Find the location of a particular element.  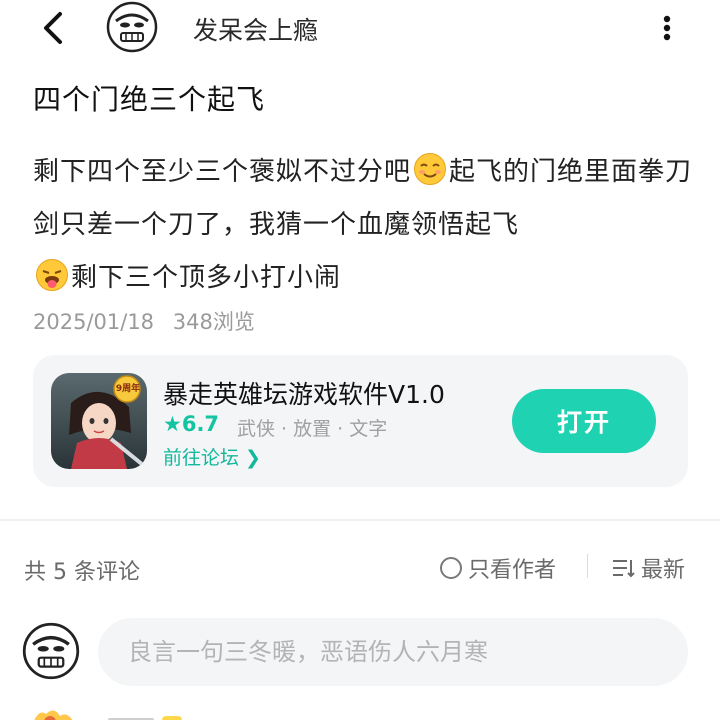

vertical-dots-icon is located at coordinates (667, 28).